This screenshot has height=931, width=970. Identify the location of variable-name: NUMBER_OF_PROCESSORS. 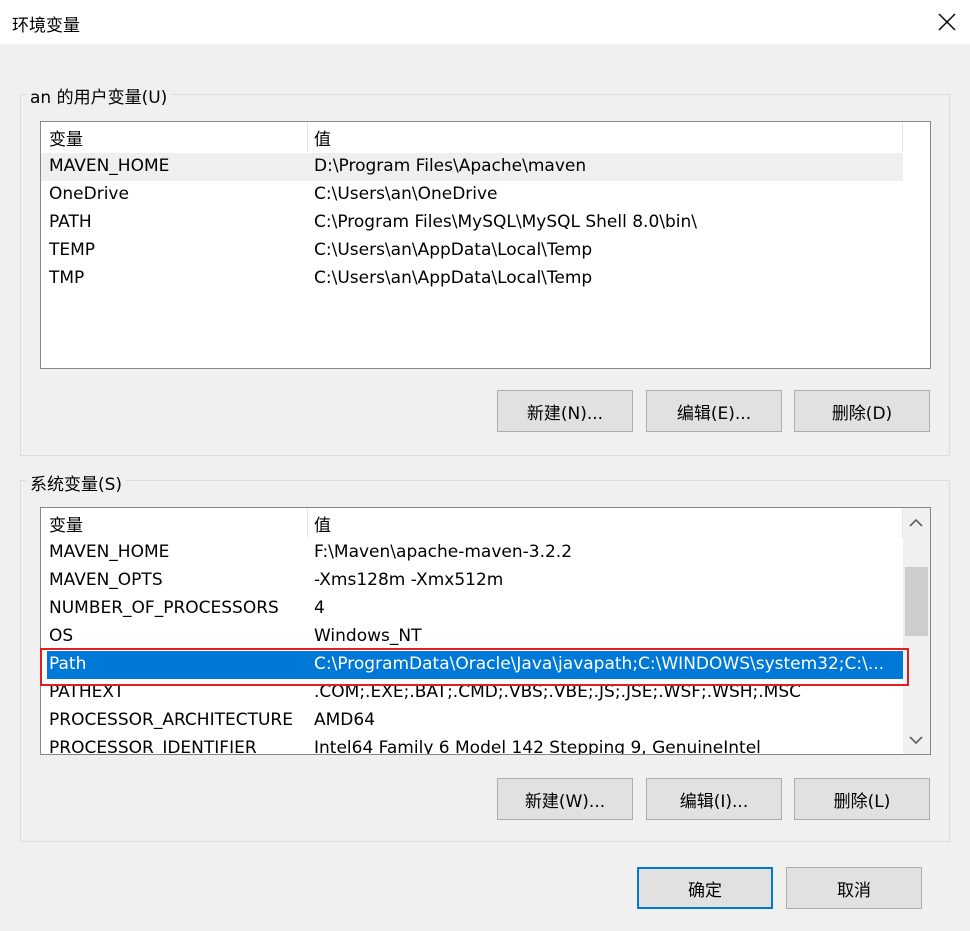
(164, 608).